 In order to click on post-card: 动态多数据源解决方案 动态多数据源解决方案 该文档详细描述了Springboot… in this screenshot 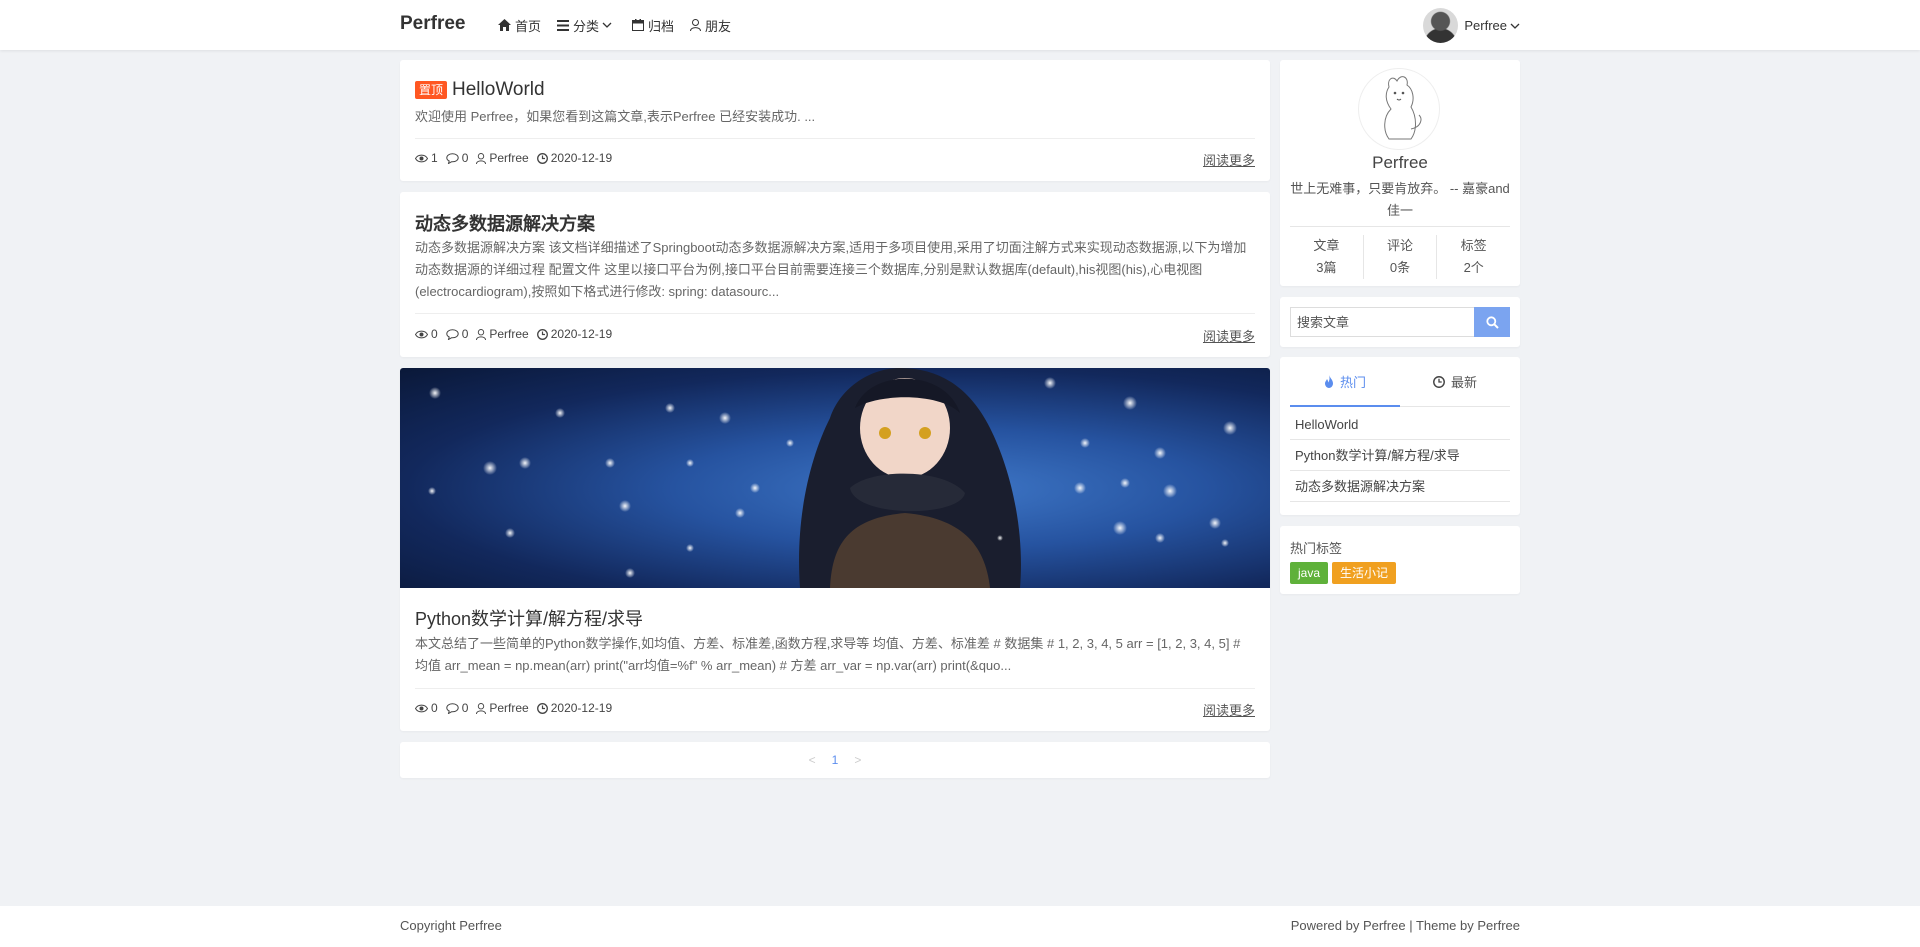, I will do `click(835, 274)`.